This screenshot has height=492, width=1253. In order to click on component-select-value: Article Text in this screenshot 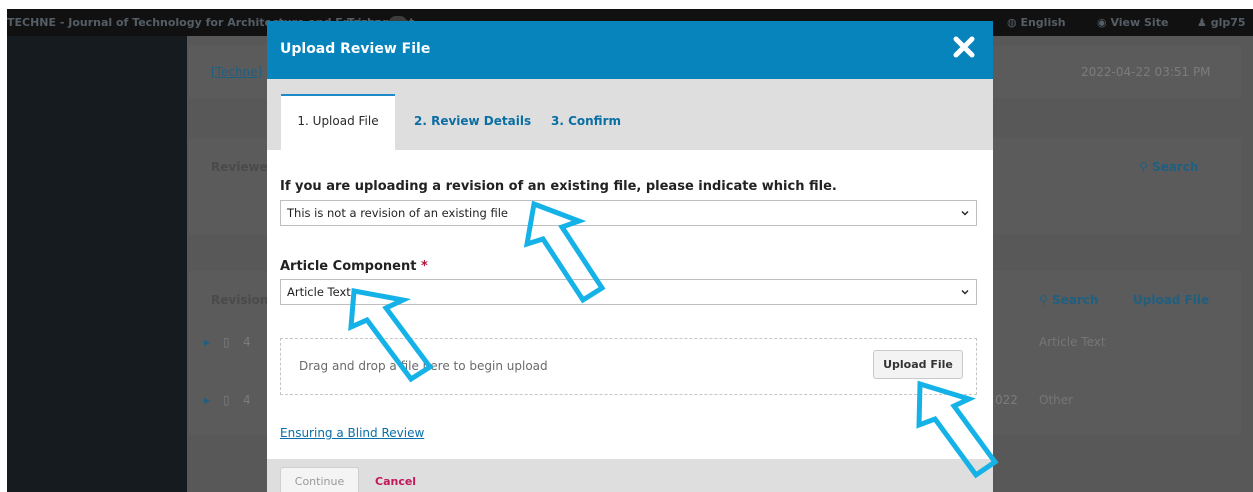, I will do `click(319, 292)`.